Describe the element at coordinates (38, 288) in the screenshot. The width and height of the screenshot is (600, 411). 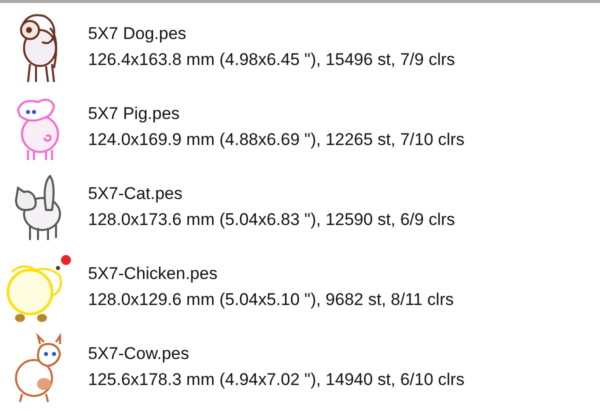
I see `chicken-drawing` at that location.